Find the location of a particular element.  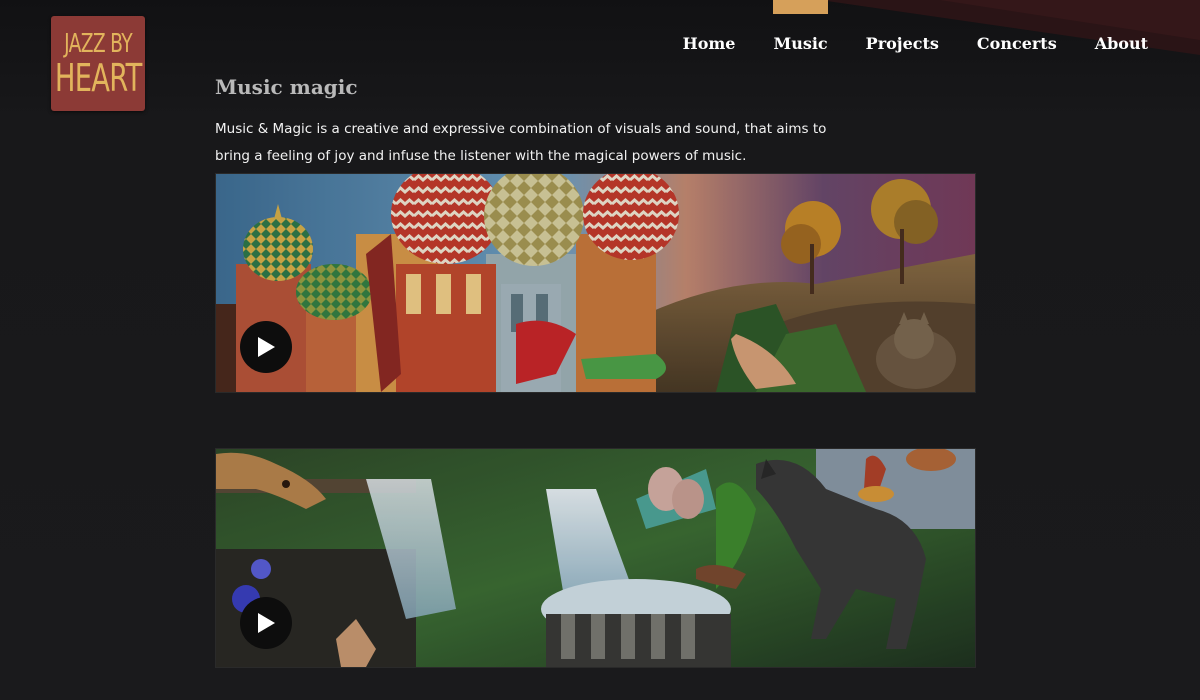

site-logo: JAZZ BY HEART is located at coordinates (98, 63).